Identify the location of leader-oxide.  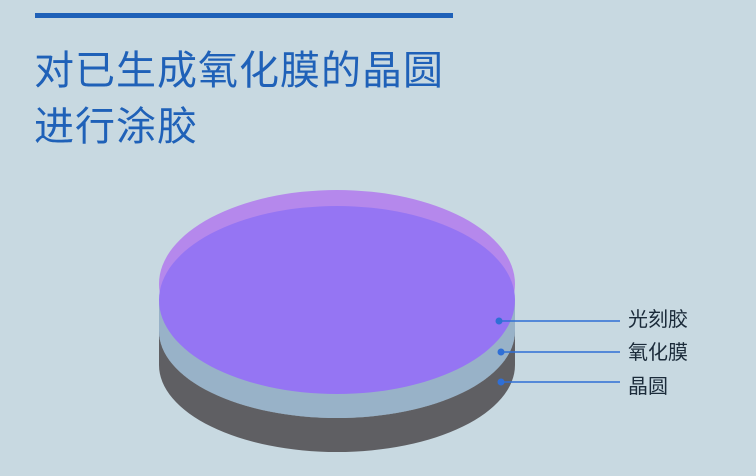
(558, 352).